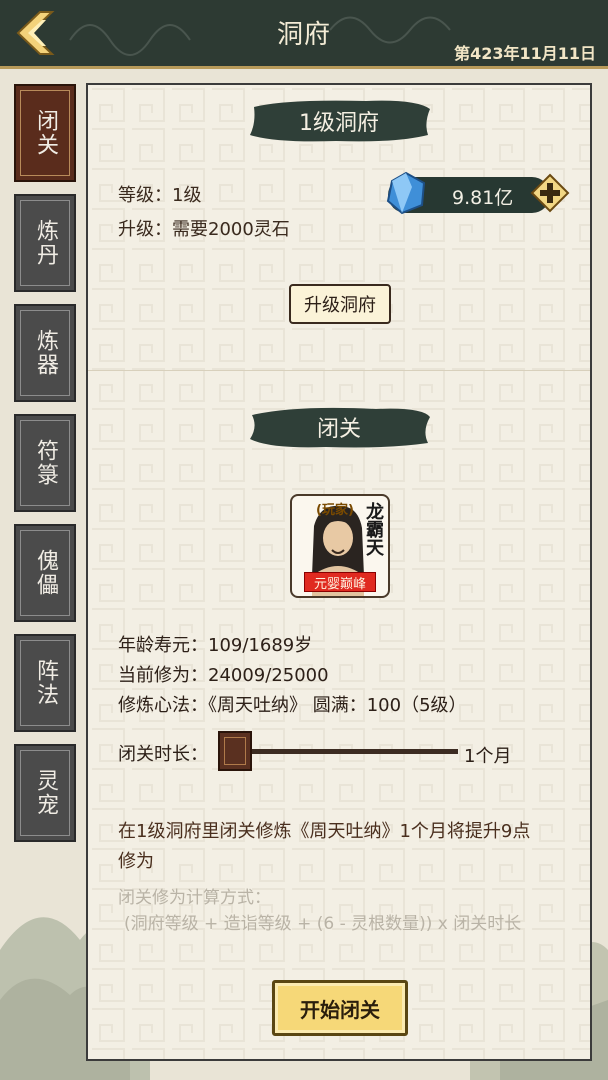 This screenshot has height=1080, width=608. I want to click on section-divider, so click(339, 370).